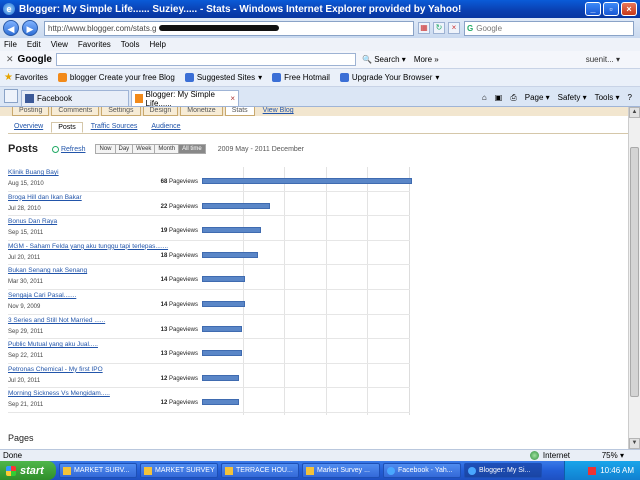 This screenshot has width=640, height=480. Describe the element at coordinates (223, 77) in the screenshot. I see `fav-suggested-sites: Suggested Sites ▾` at that location.